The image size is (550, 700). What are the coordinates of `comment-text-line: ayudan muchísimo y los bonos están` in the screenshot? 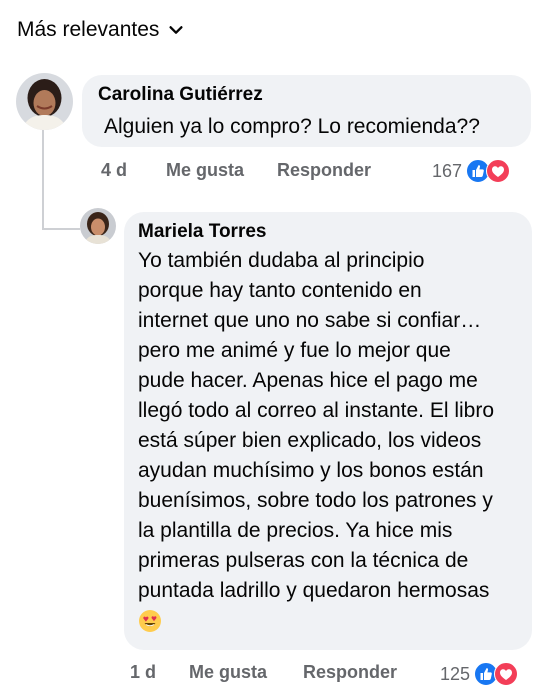 It's located at (311, 470).